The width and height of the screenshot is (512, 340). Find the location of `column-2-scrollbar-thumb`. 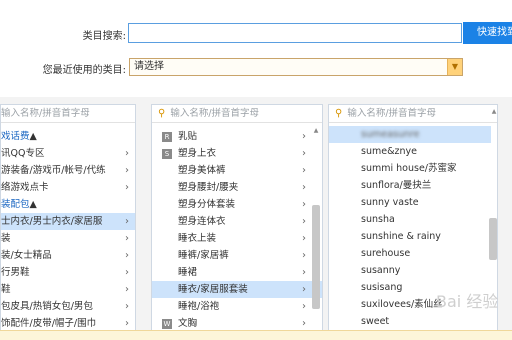

column-2-scrollbar-thumb is located at coordinates (316, 257).